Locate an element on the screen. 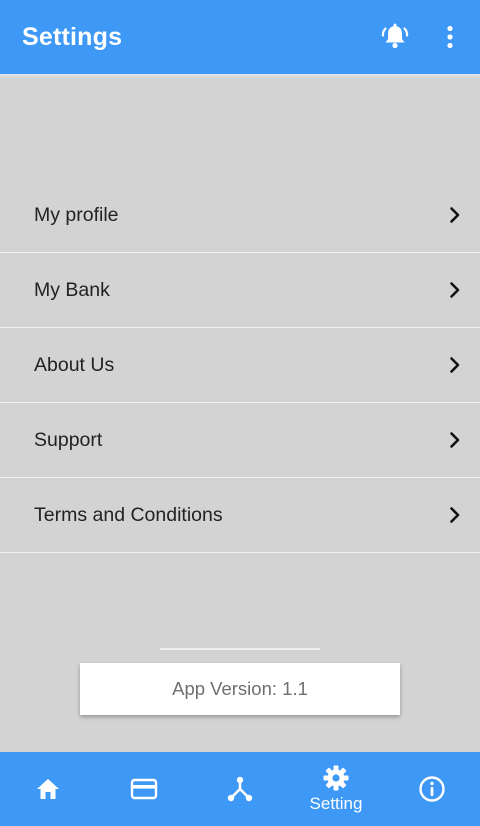  menu-item-my-bank: My Bank is located at coordinates (240, 290).